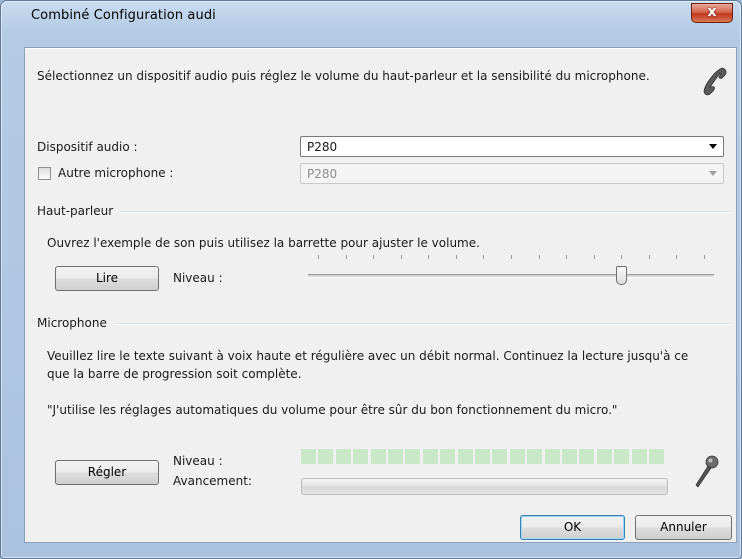 The height and width of the screenshot is (559, 742). What do you see at coordinates (123, 15) in the screenshot?
I see `window-title: Combiné Configuration audi` at bounding box center [123, 15].